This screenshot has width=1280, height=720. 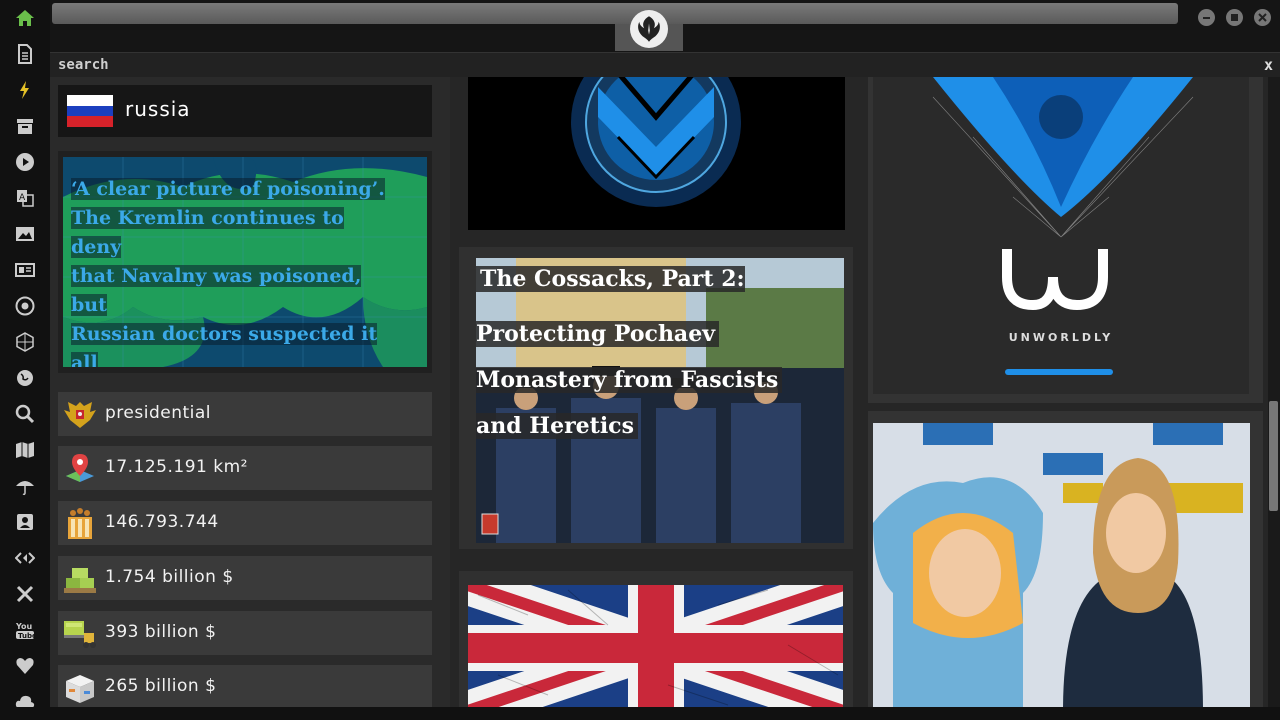 What do you see at coordinates (25, 486) in the screenshot?
I see `umbrella-icon` at bounding box center [25, 486].